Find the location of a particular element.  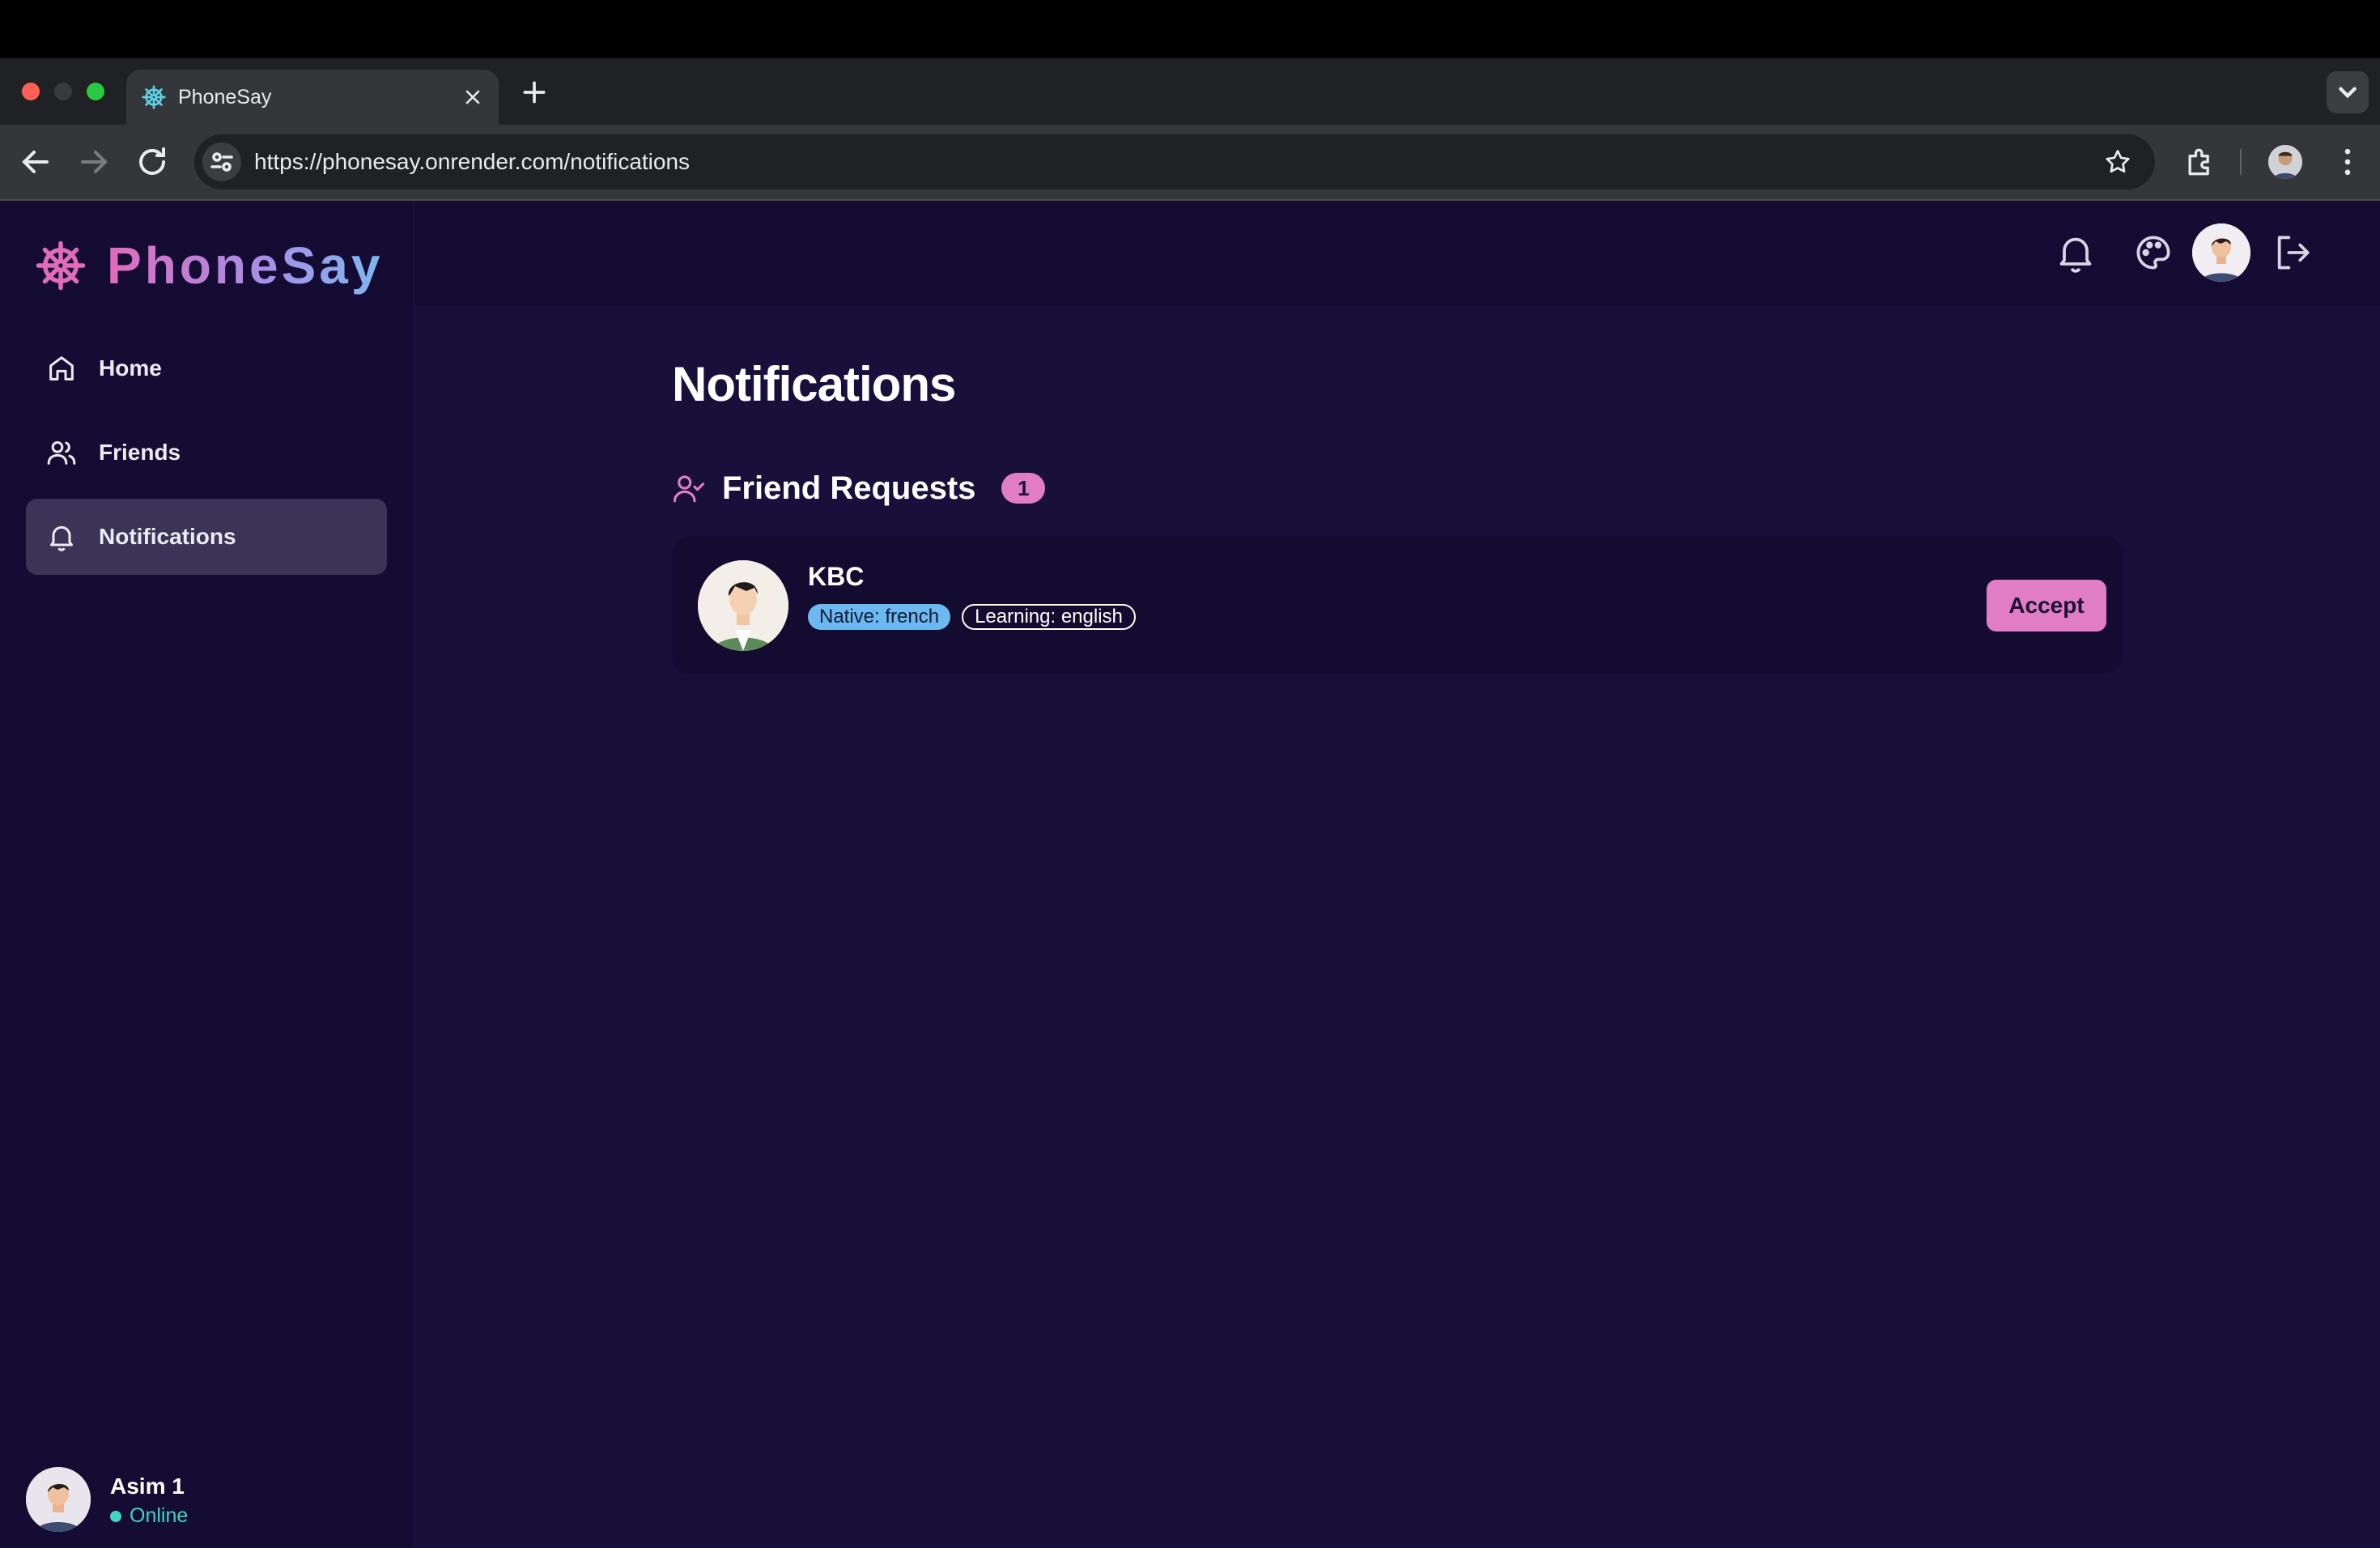

close-tab-icon is located at coordinates (473, 97).